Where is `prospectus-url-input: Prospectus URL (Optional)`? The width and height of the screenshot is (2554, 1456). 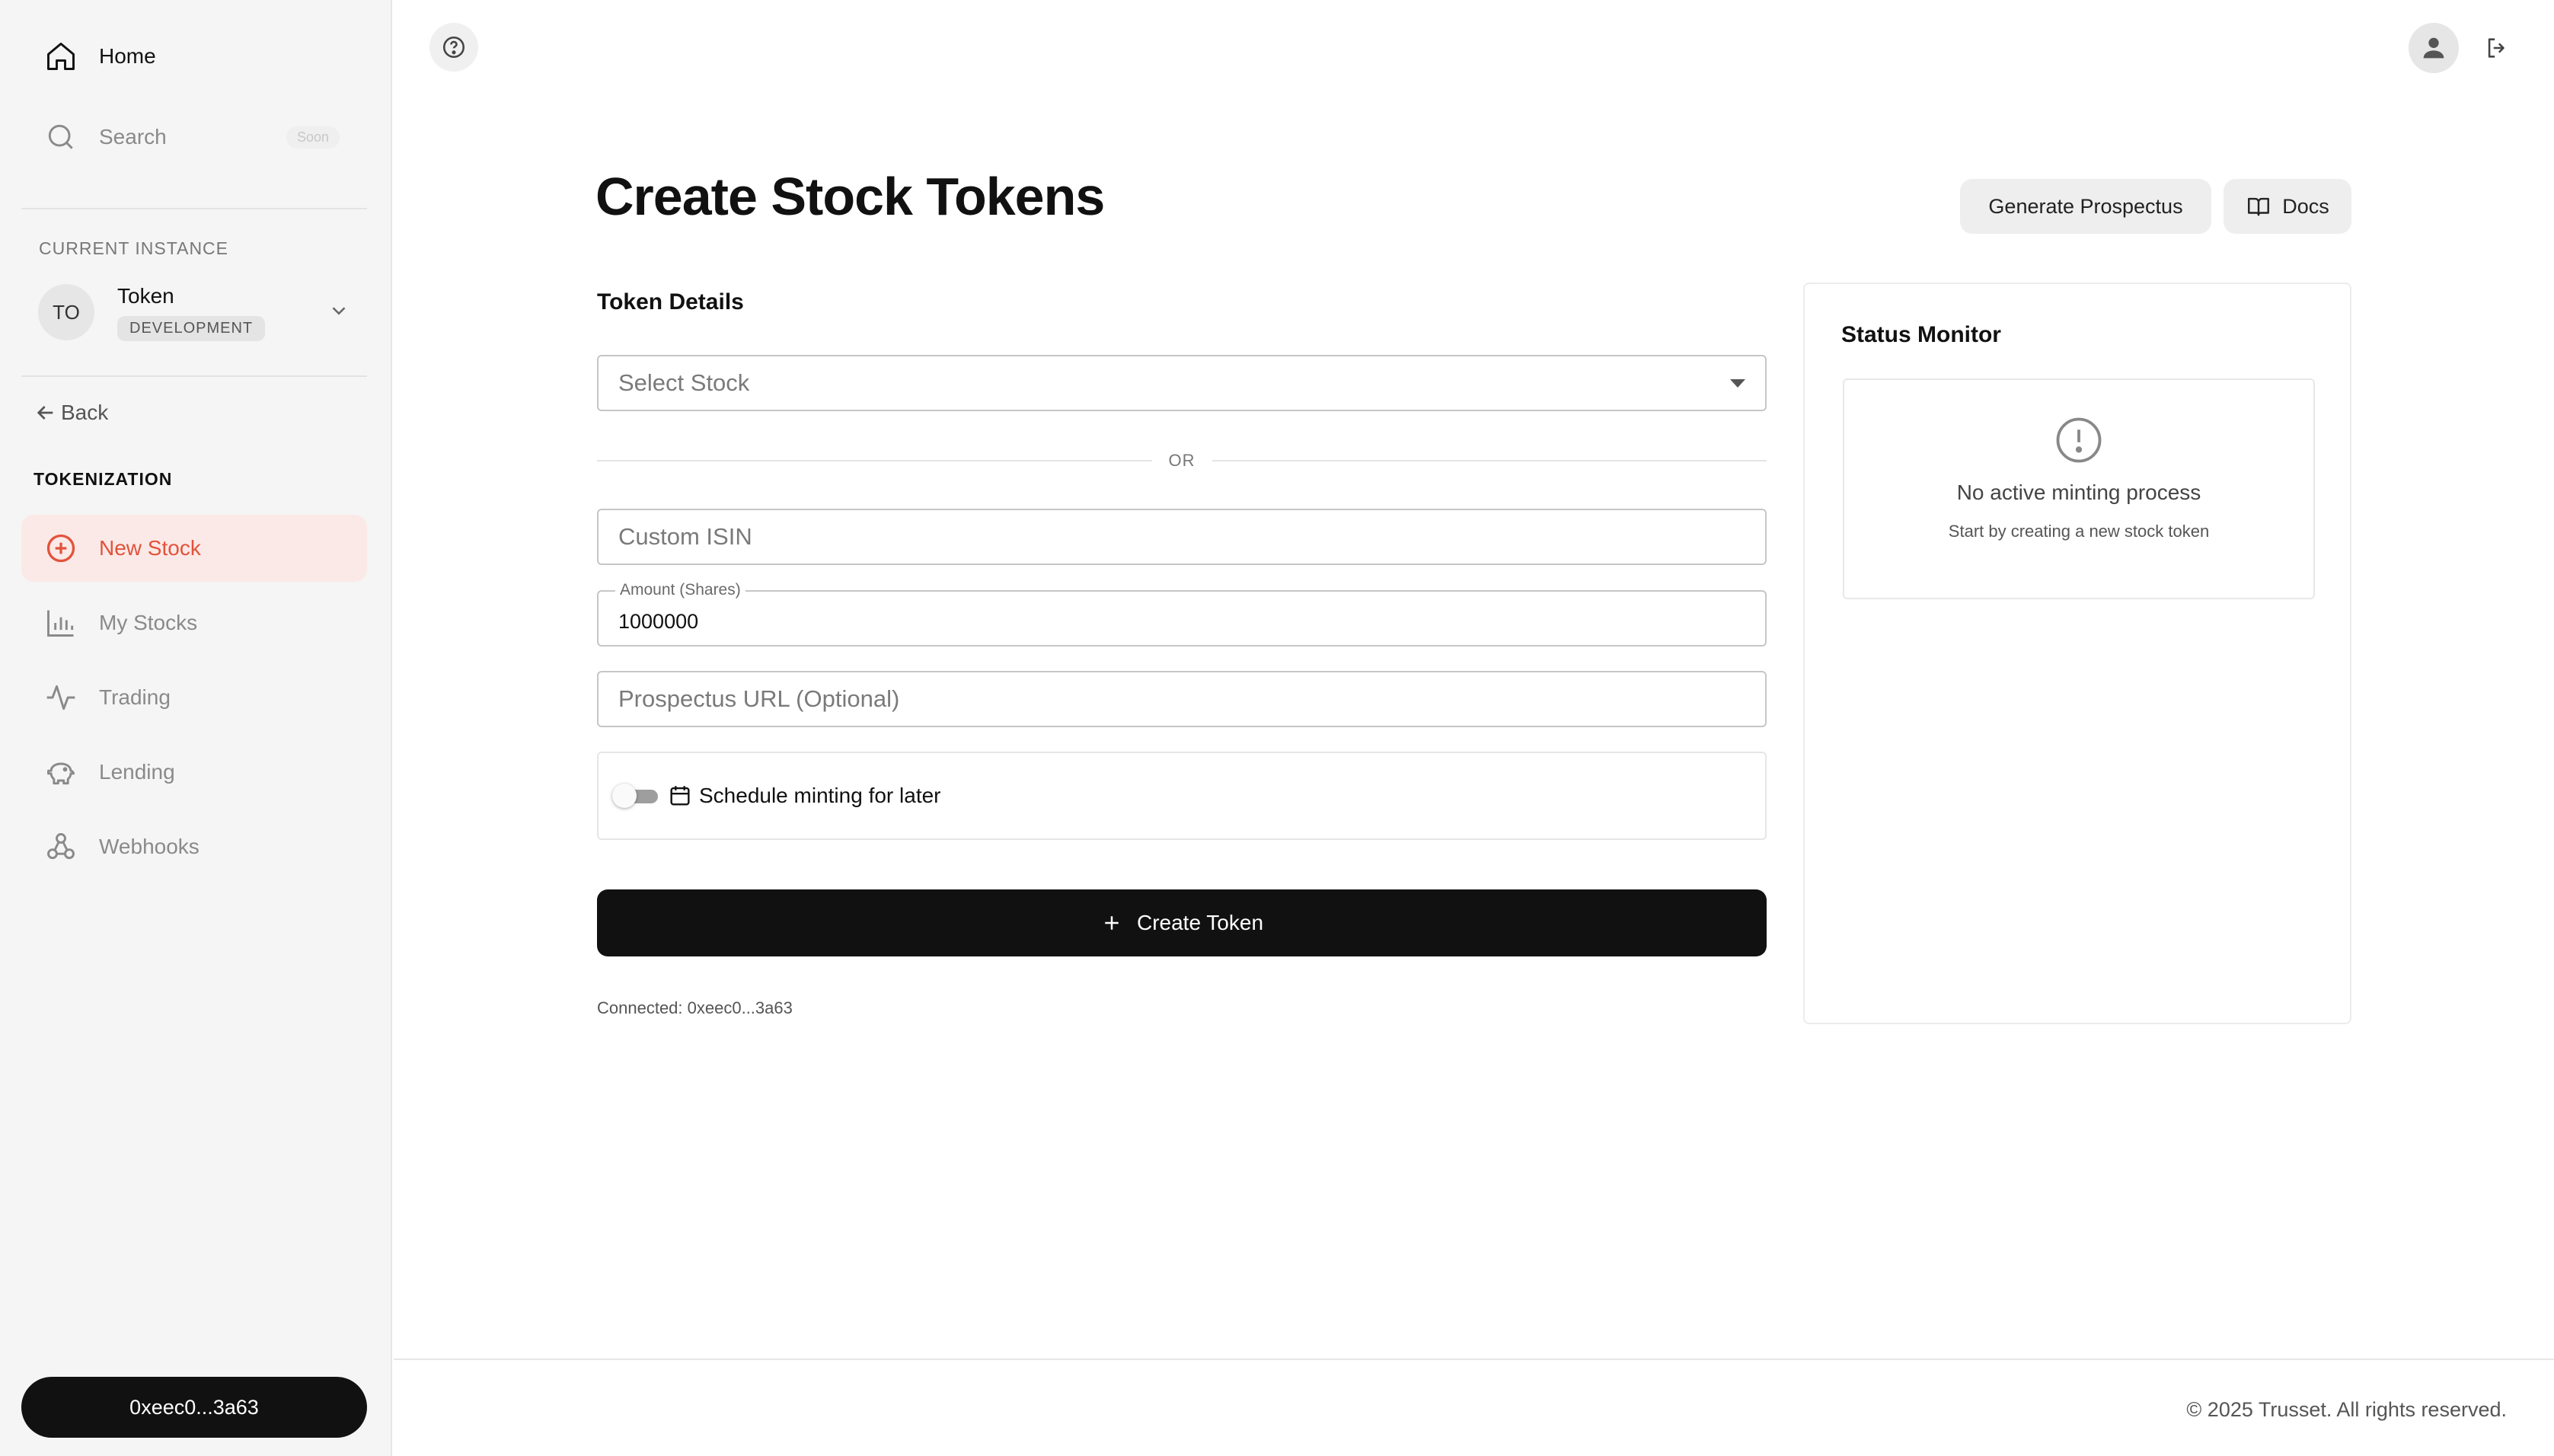 prospectus-url-input: Prospectus URL (Optional) is located at coordinates (1182, 699).